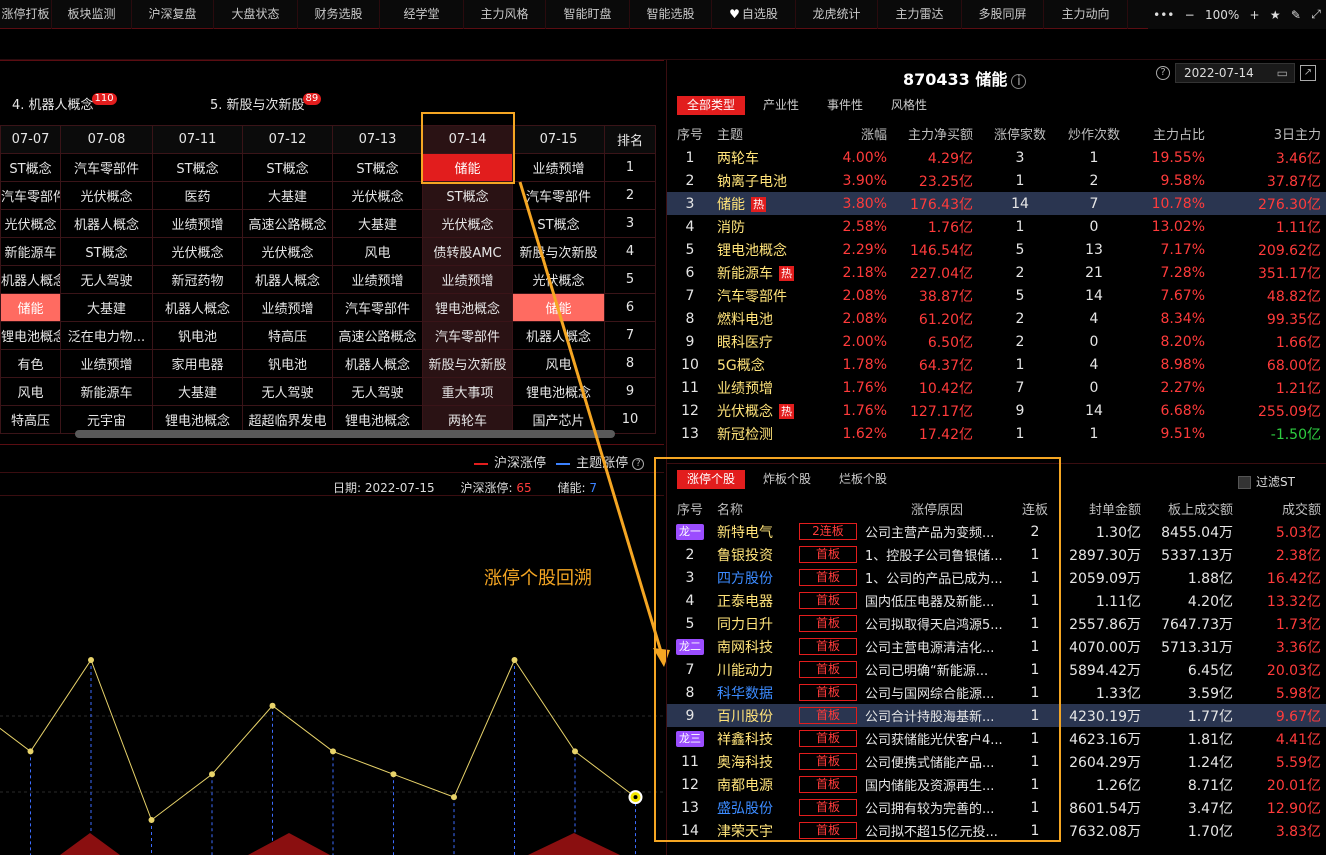 This screenshot has height=855, width=1326. What do you see at coordinates (745, 434) in the screenshot?
I see `theme-name-text: 新冠检测` at bounding box center [745, 434].